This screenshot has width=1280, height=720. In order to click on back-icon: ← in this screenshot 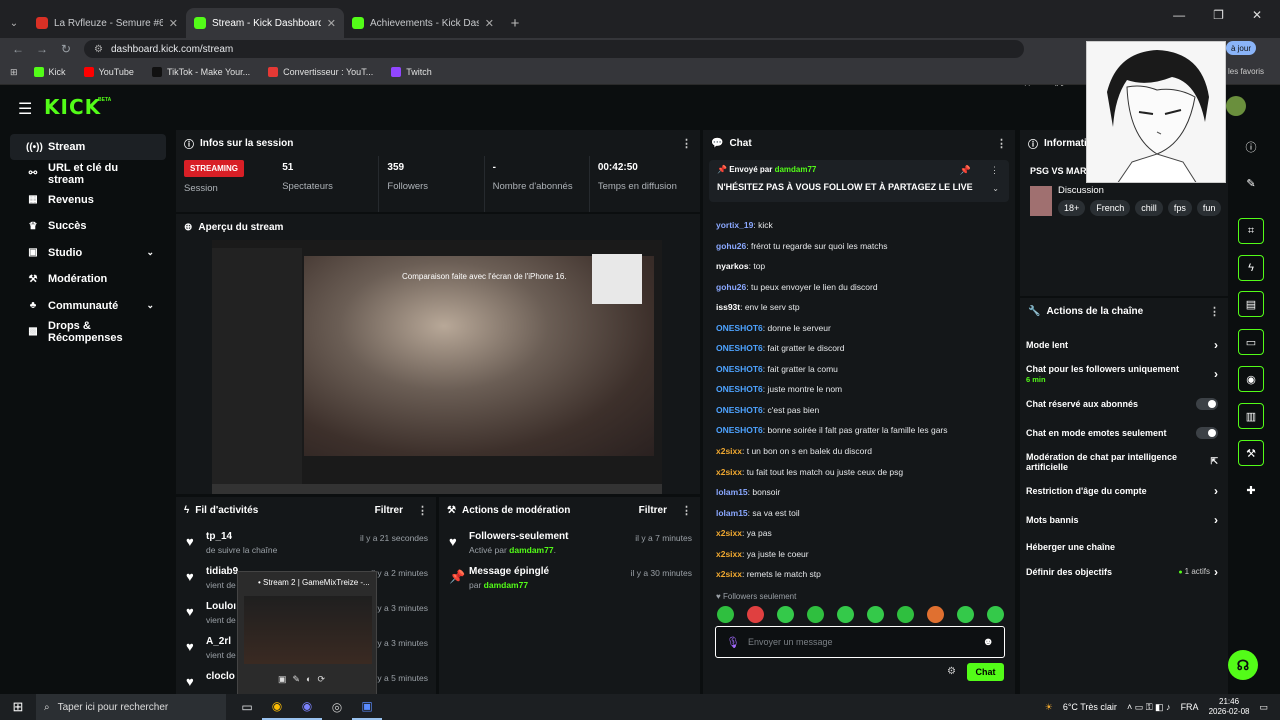, I will do `click(18, 49)`.